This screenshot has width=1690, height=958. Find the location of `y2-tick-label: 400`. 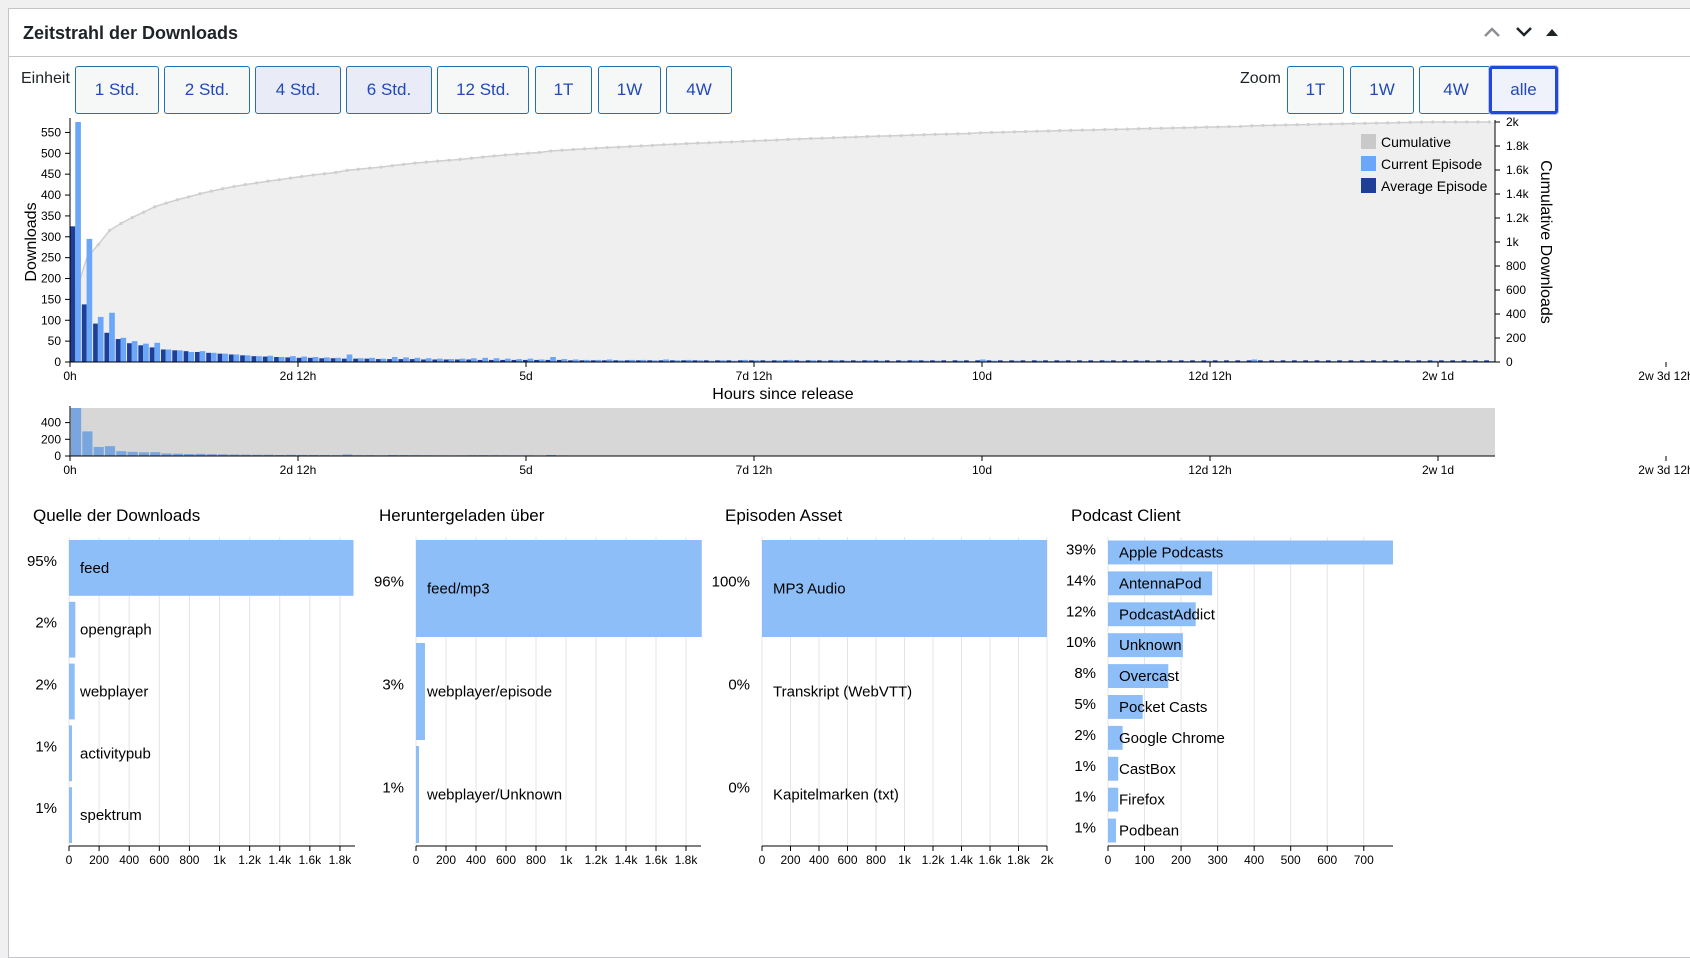

y2-tick-label: 400 is located at coordinates (1516, 314).